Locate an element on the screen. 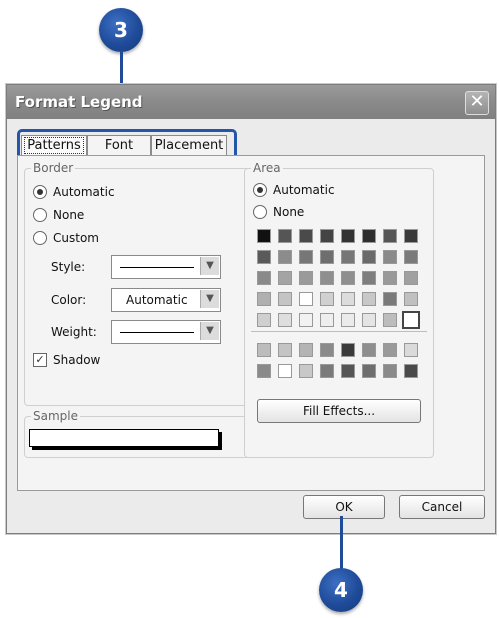  area-automatic-label: Automatic is located at coordinates (304, 190).